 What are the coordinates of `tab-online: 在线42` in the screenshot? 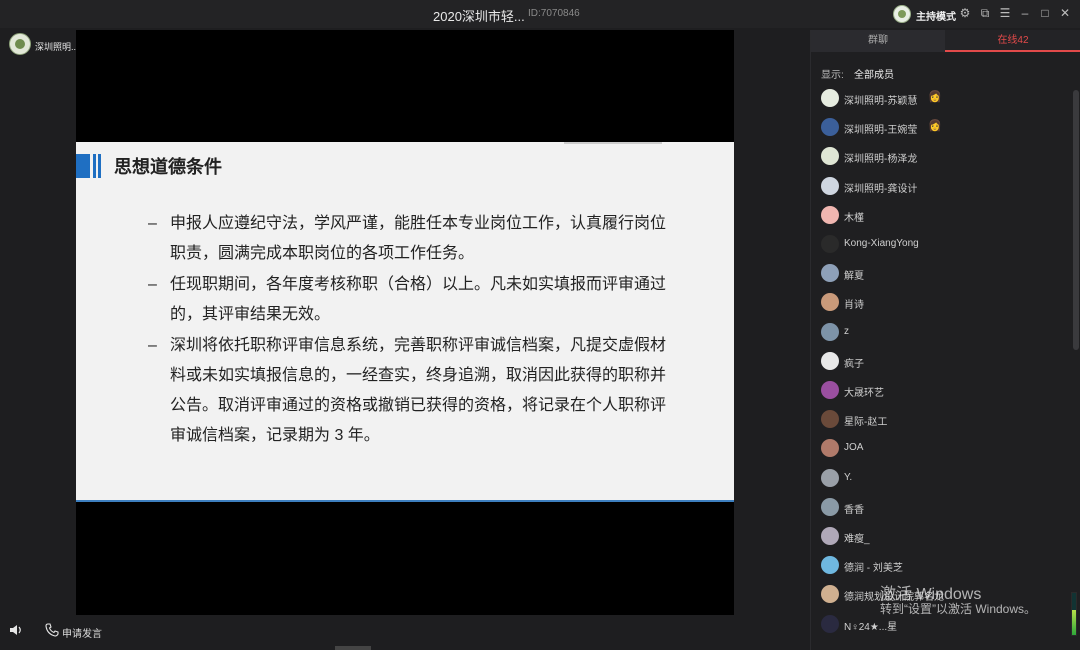 It's located at (1012, 41).